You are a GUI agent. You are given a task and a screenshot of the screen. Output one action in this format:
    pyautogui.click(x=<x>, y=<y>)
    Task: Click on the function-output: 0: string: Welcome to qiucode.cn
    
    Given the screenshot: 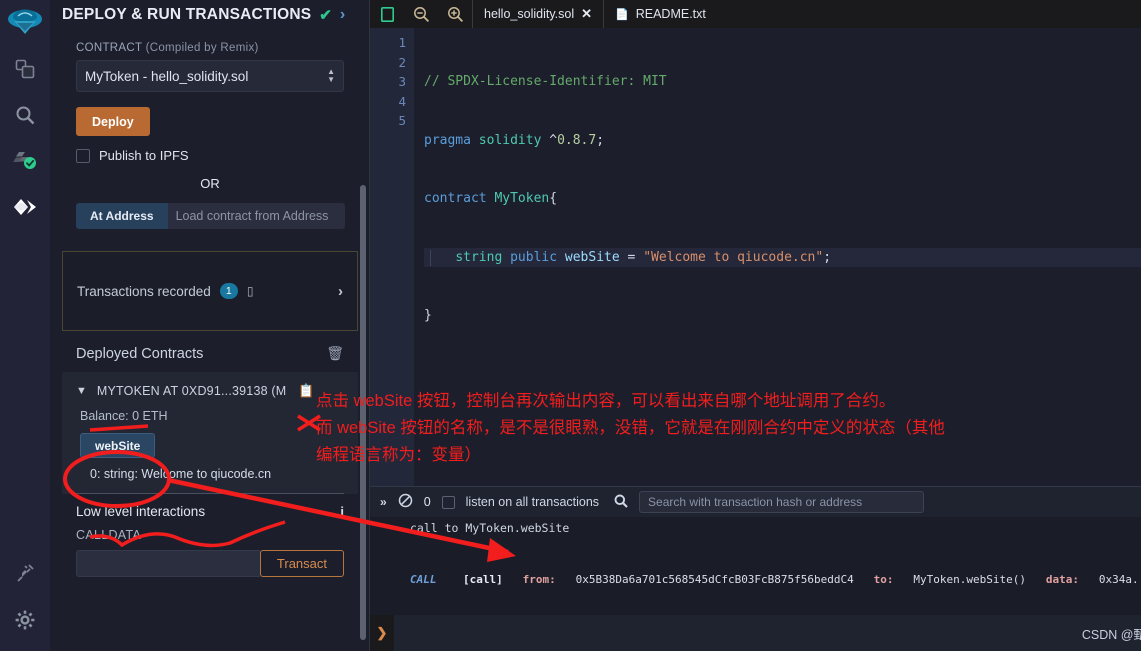 What is the action you would take?
    pyautogui.click(x=181, y=474)
    